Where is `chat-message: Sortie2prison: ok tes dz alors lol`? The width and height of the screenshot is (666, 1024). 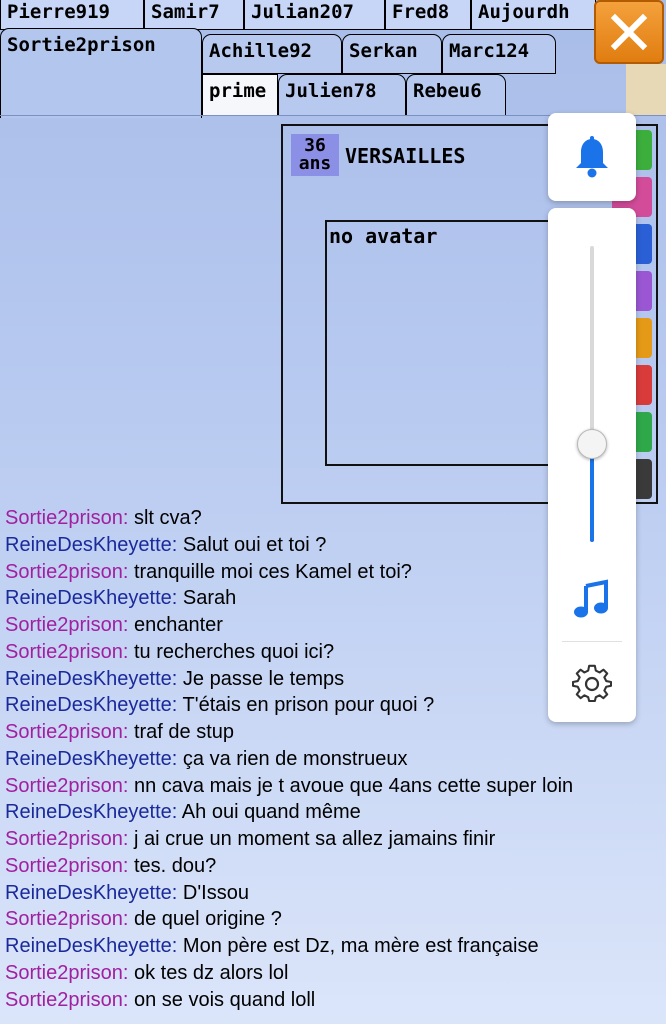
chat-message: Sortie2prison: ok tes dz alors lol is located at coordinates (147, 972).